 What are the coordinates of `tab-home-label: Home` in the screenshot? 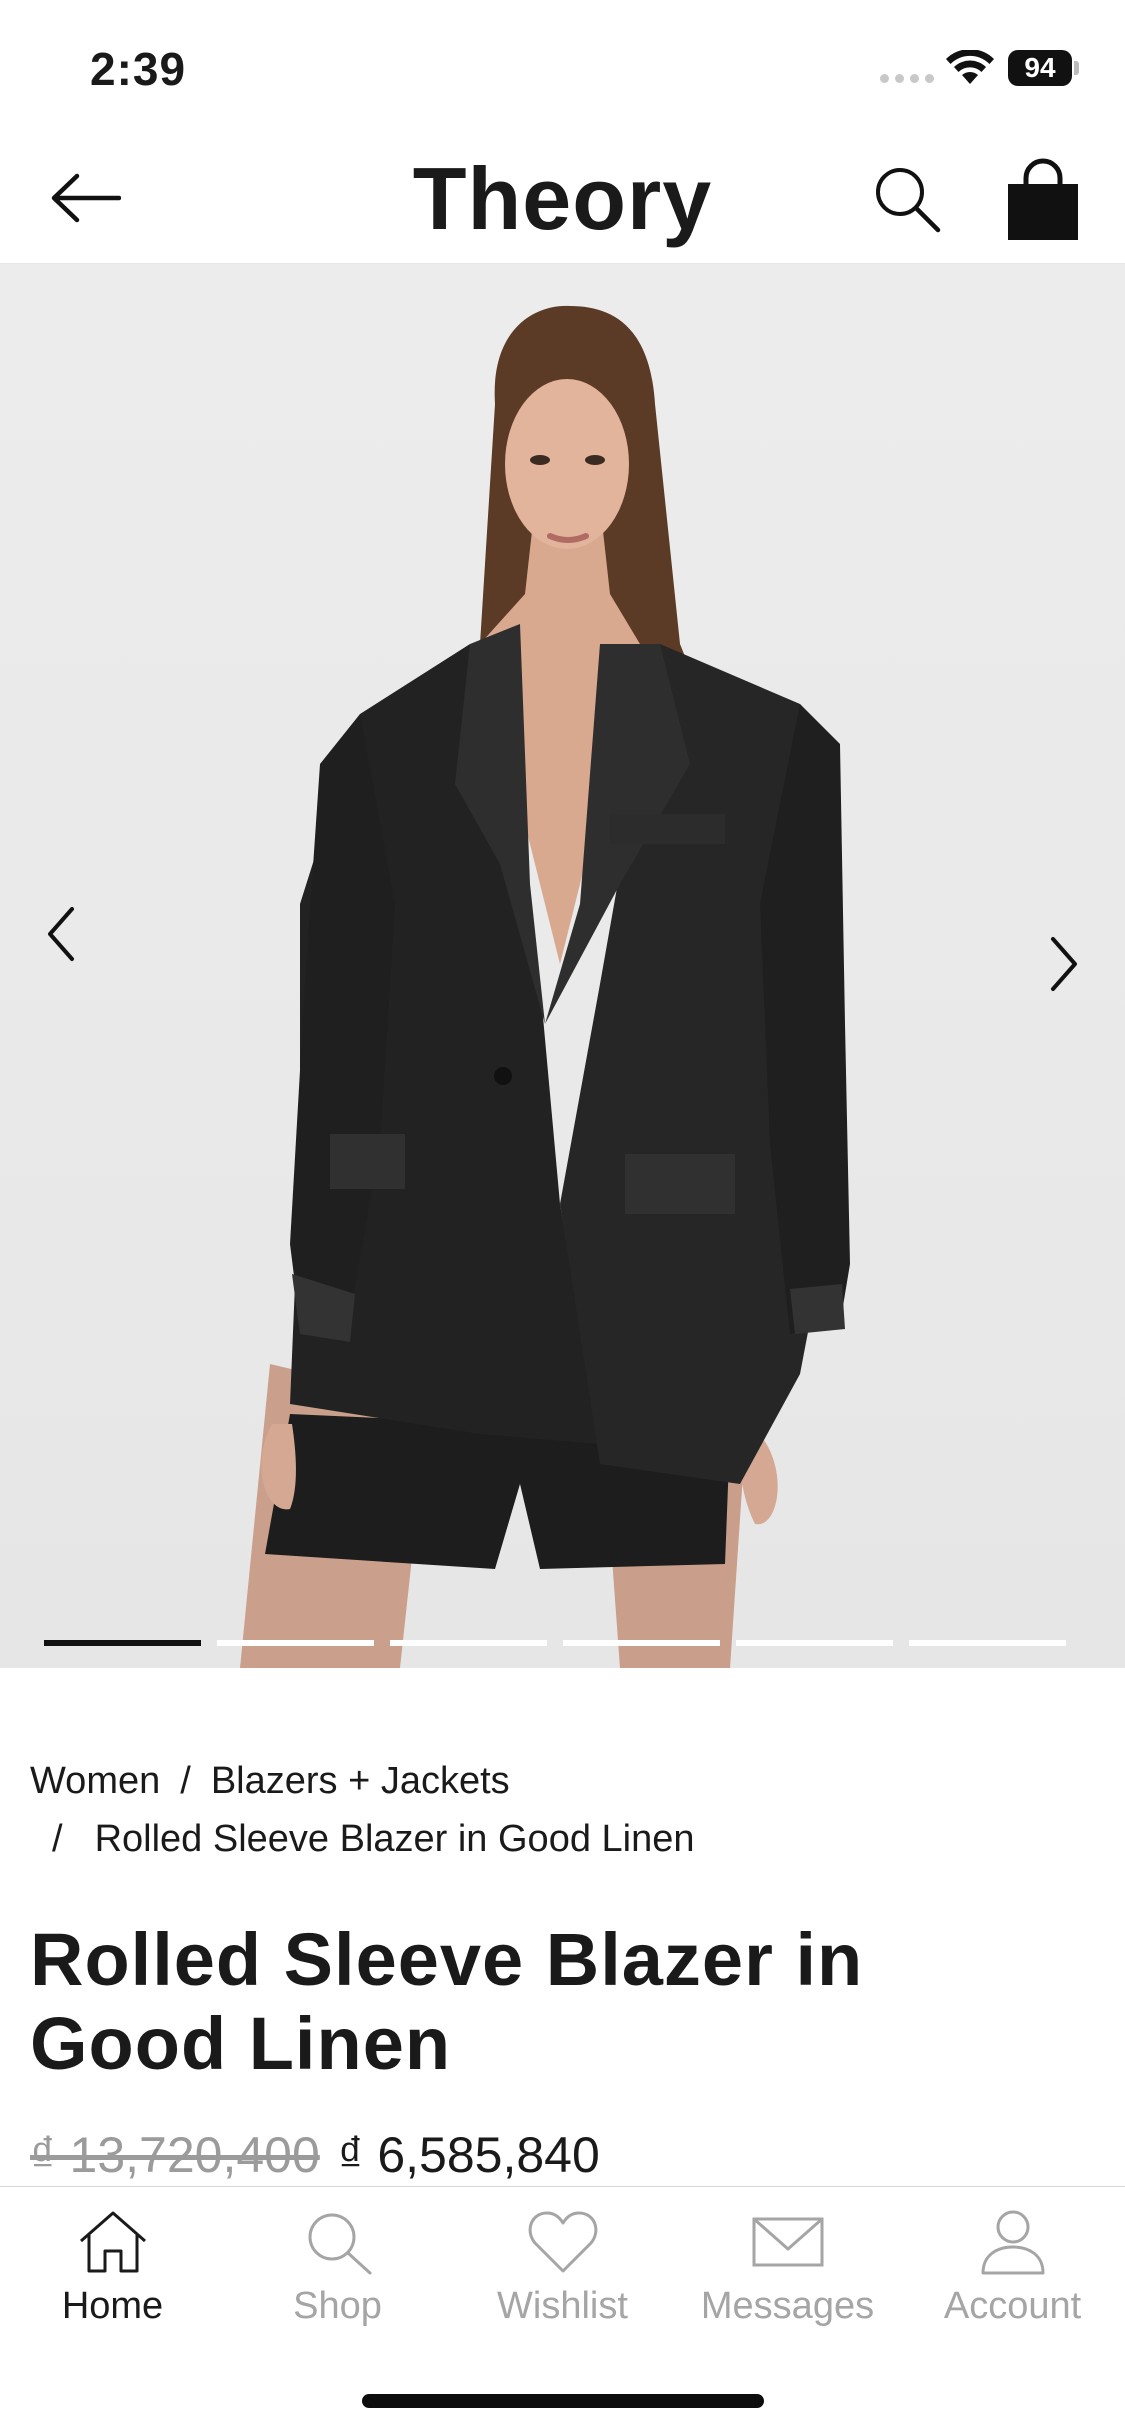 It's located at (112, 2306).